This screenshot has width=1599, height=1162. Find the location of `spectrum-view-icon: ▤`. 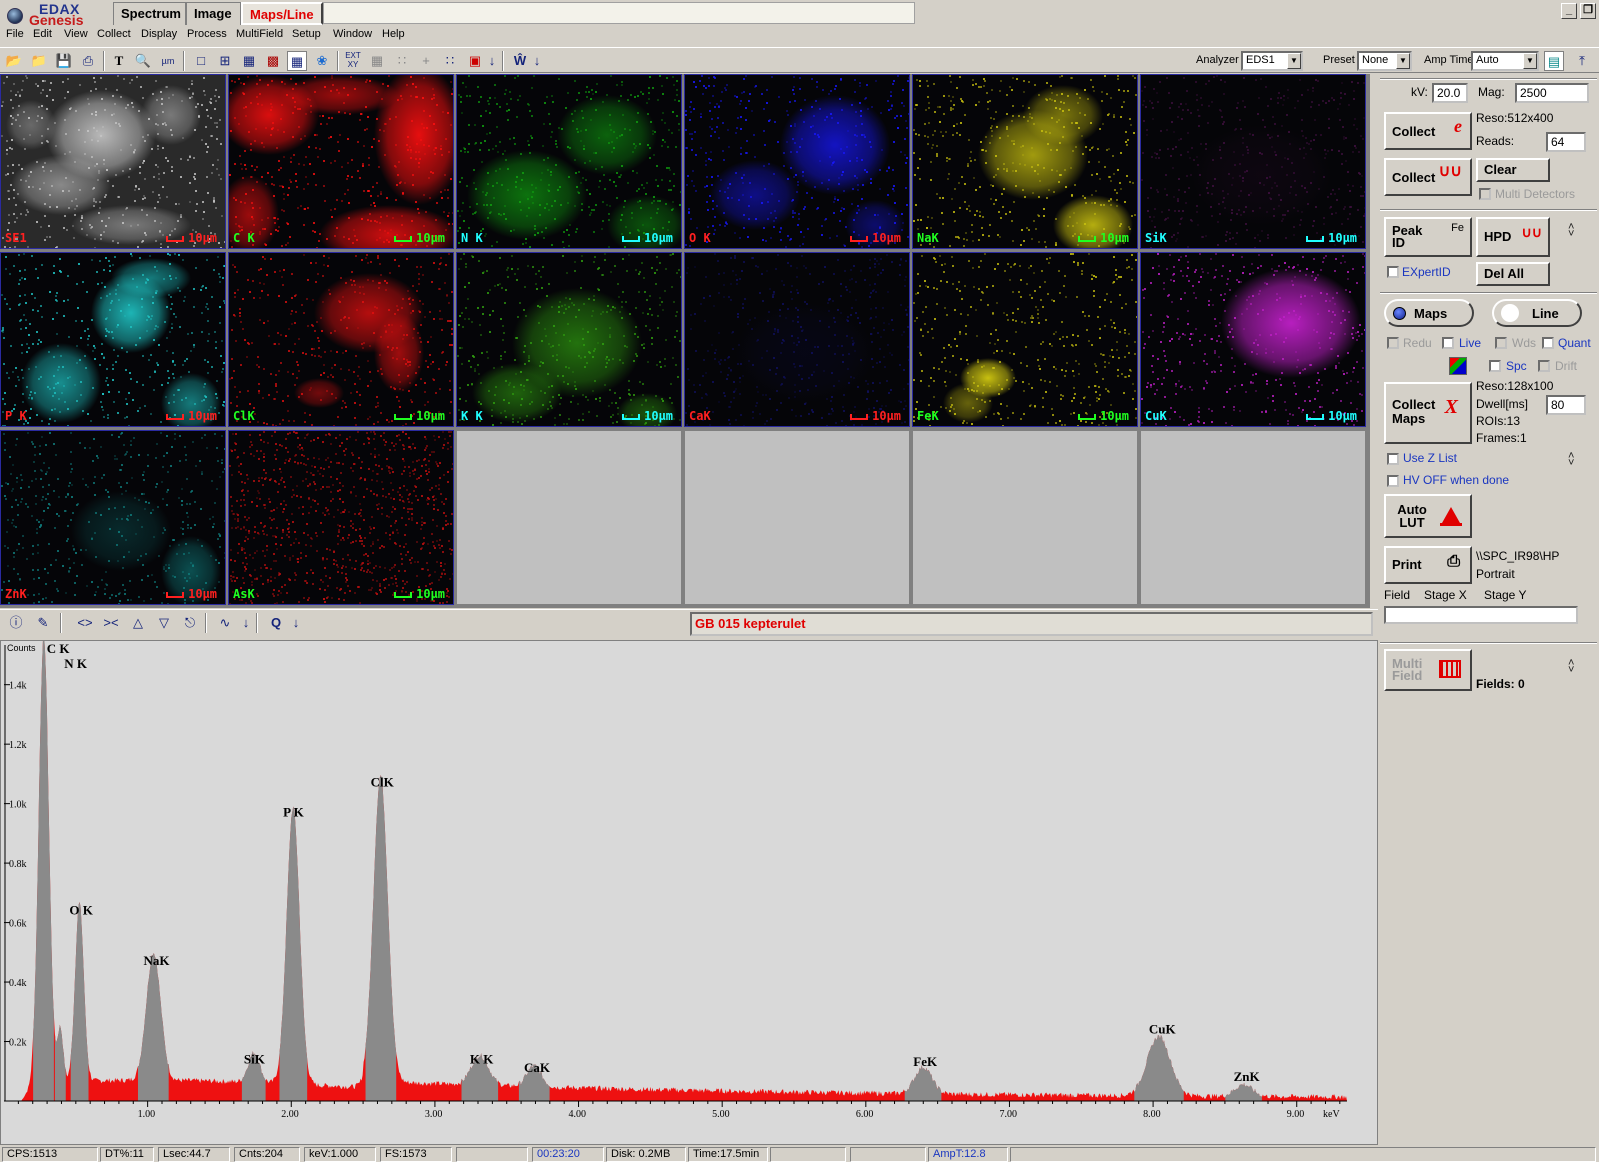

spectrum-view-icon: ▤ is located at coordinates (1554, 61).